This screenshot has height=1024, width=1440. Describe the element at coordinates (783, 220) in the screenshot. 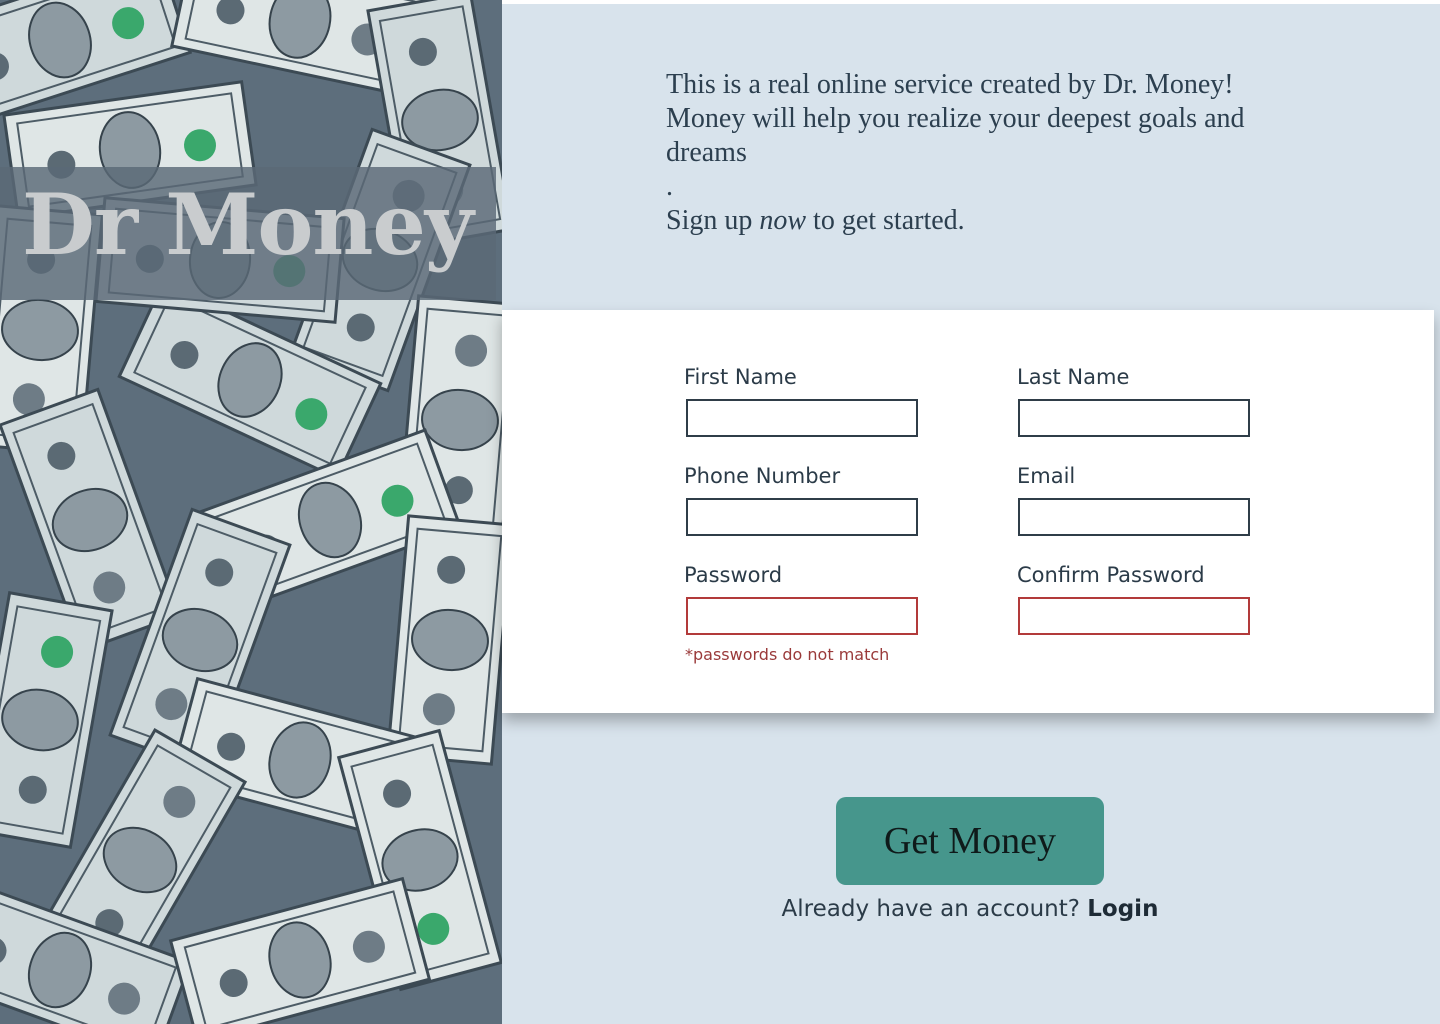

I see `signup-emphasis: now` at that location.